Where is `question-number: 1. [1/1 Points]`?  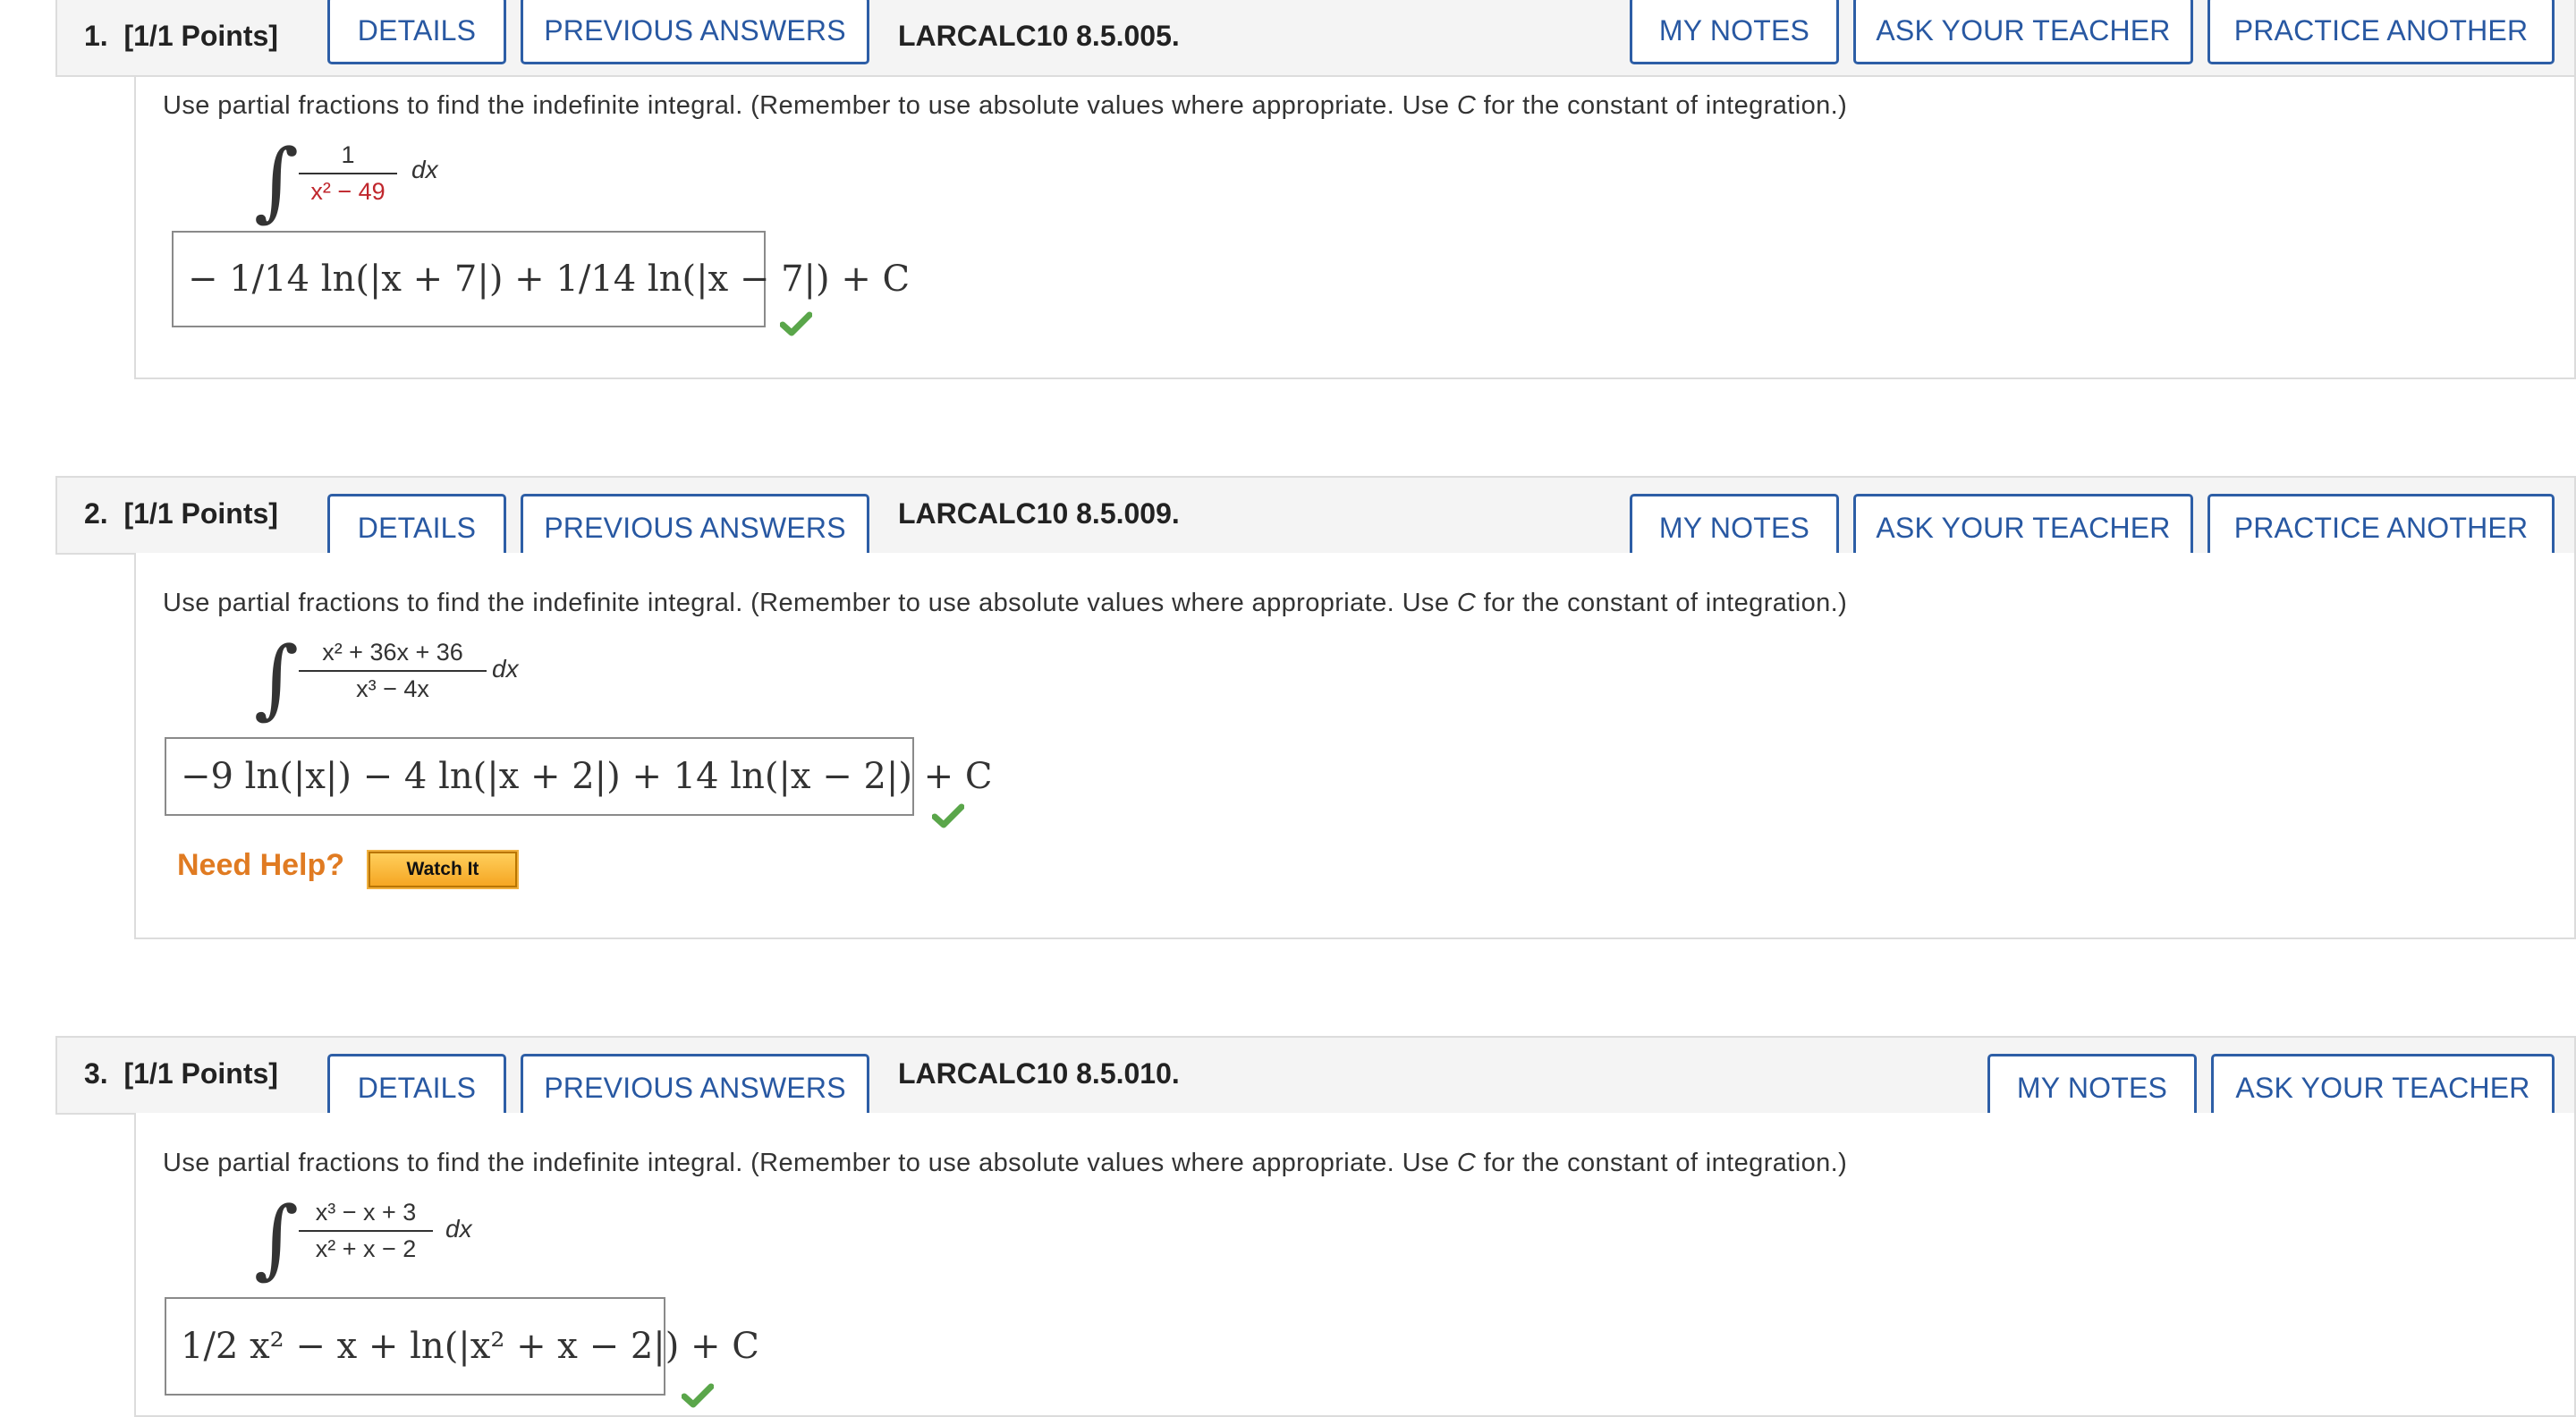
question-number: 1. [1/1 Points] is located at coordinates (181, 36).